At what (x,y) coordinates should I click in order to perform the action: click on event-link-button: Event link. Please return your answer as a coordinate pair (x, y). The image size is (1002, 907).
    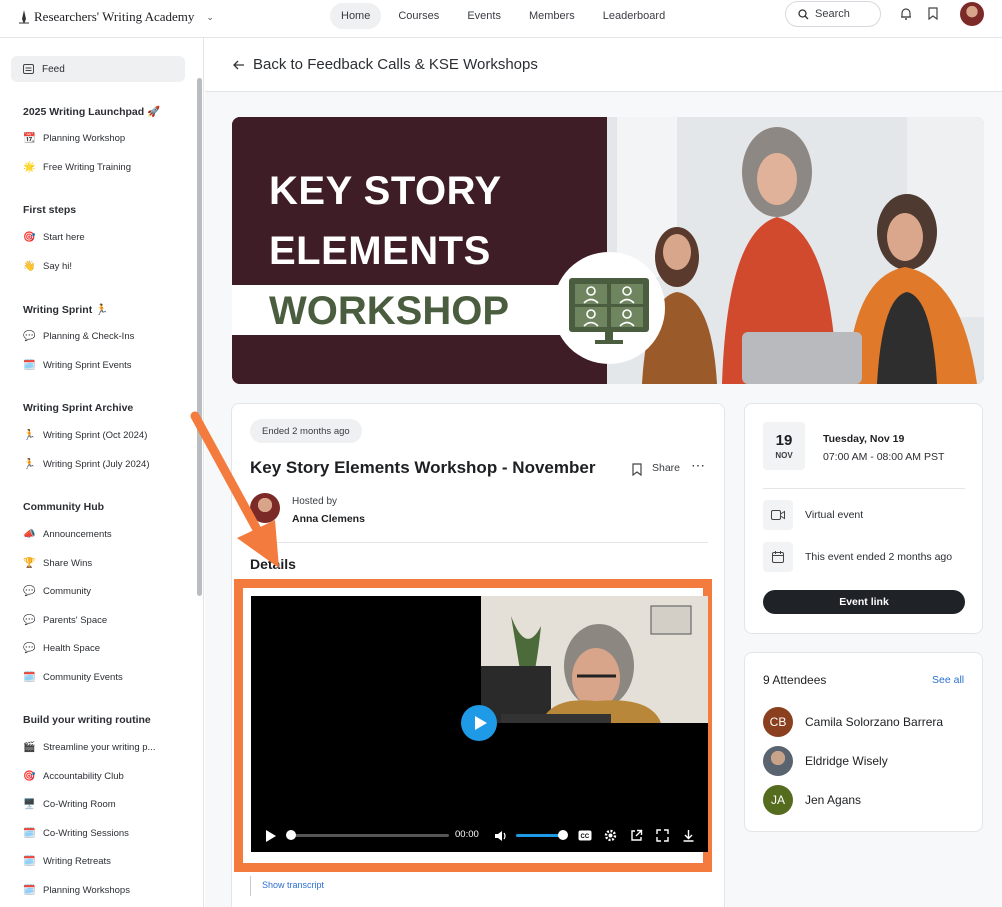
    Looking at the image, I should click on (864, 602).